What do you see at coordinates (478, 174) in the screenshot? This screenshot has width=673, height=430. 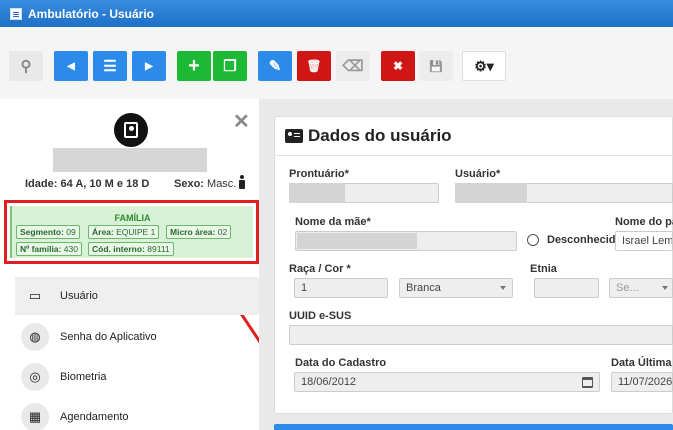 I see `usuario-label: Usuário*` at bounding box center [478, 174].